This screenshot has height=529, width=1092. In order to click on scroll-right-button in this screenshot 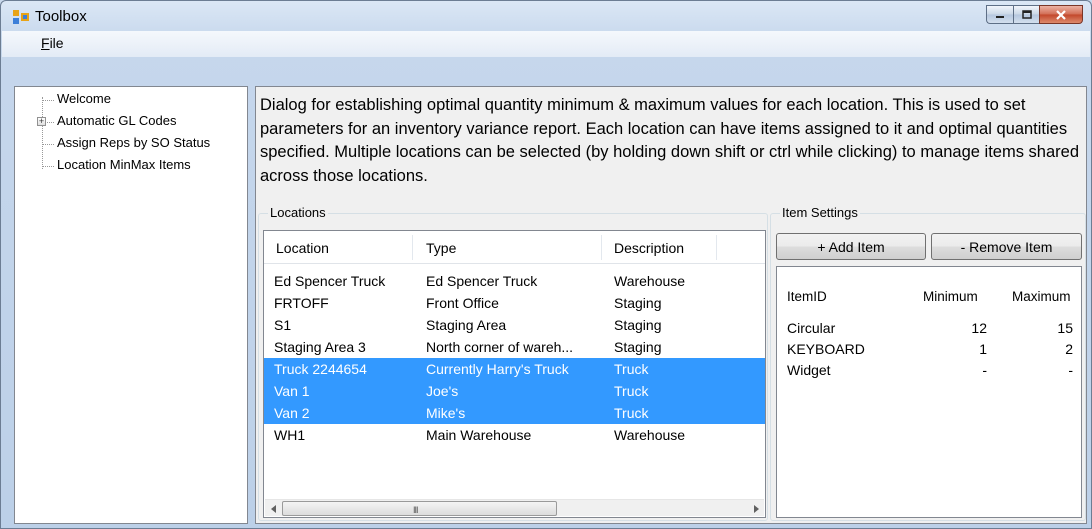, I will do `click(755, 508)`.